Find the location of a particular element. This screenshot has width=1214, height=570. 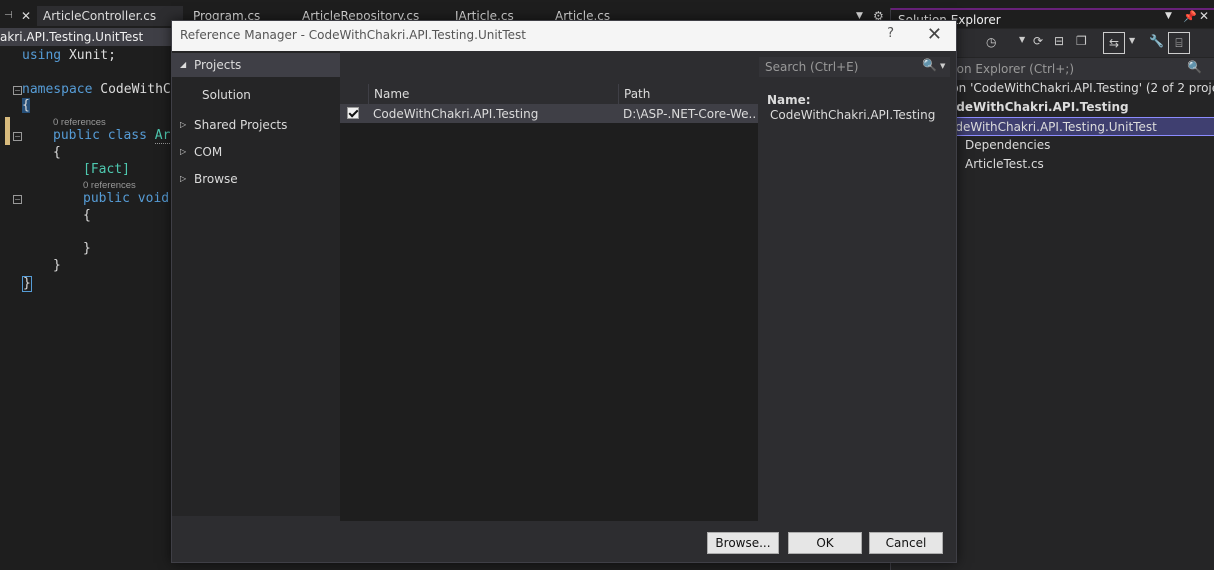

code-line-class: public class Art is located at coordinates (116, 136).